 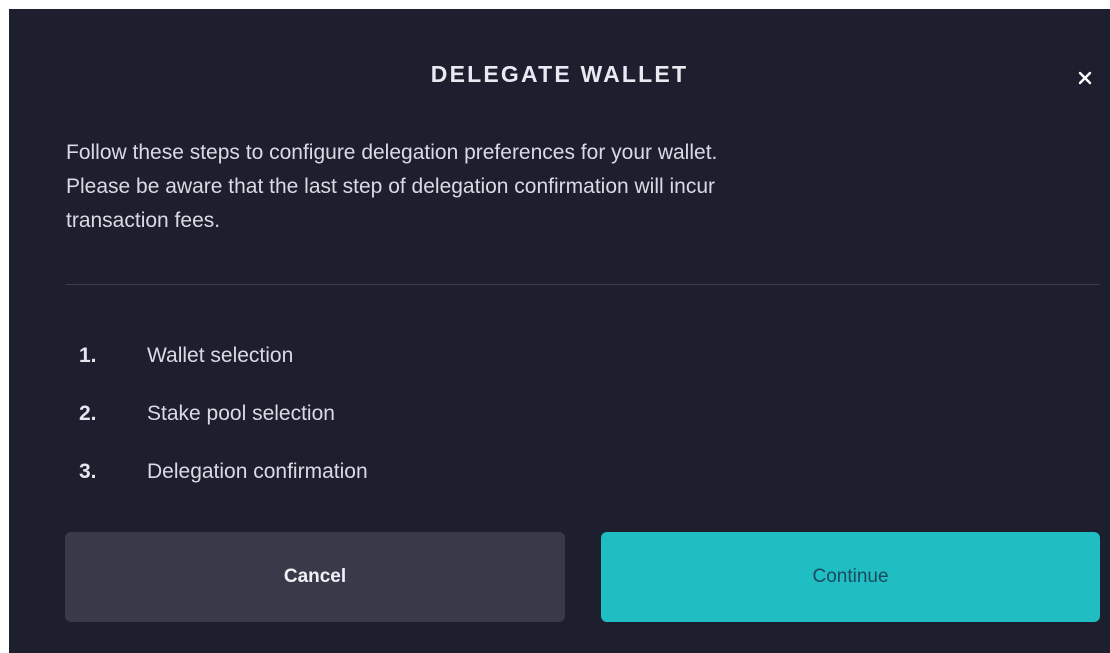 I want to click on step-item: 3. Delegation confirmation, so click(x=223, y=472).